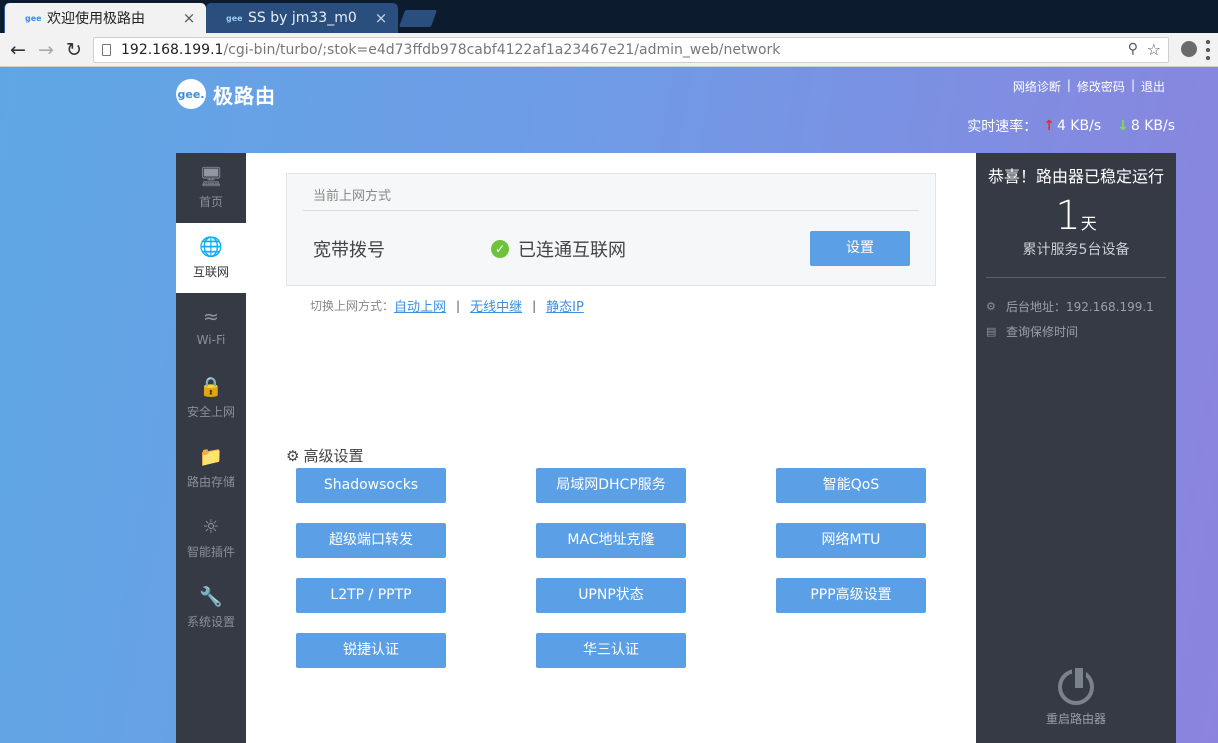 The width and height of the screenshot is (1218, 743). I want to click on browser-tab-active: gee 欢迎使用极路由 ×, so click(105, 18).